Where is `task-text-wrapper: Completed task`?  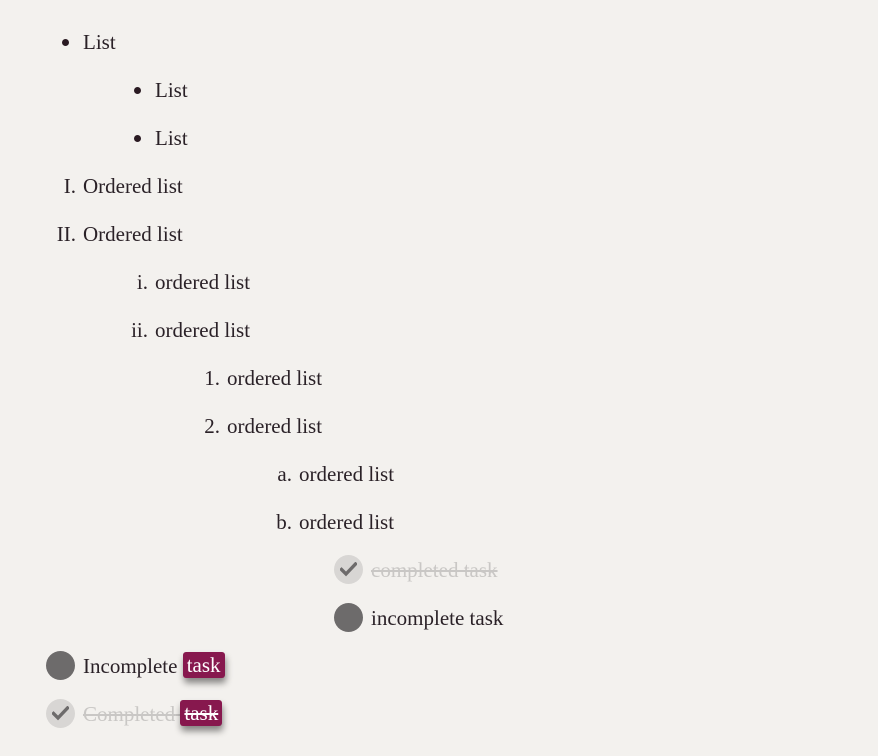
task-text-wrapper: Completed task is located at coordinates (153, 714).